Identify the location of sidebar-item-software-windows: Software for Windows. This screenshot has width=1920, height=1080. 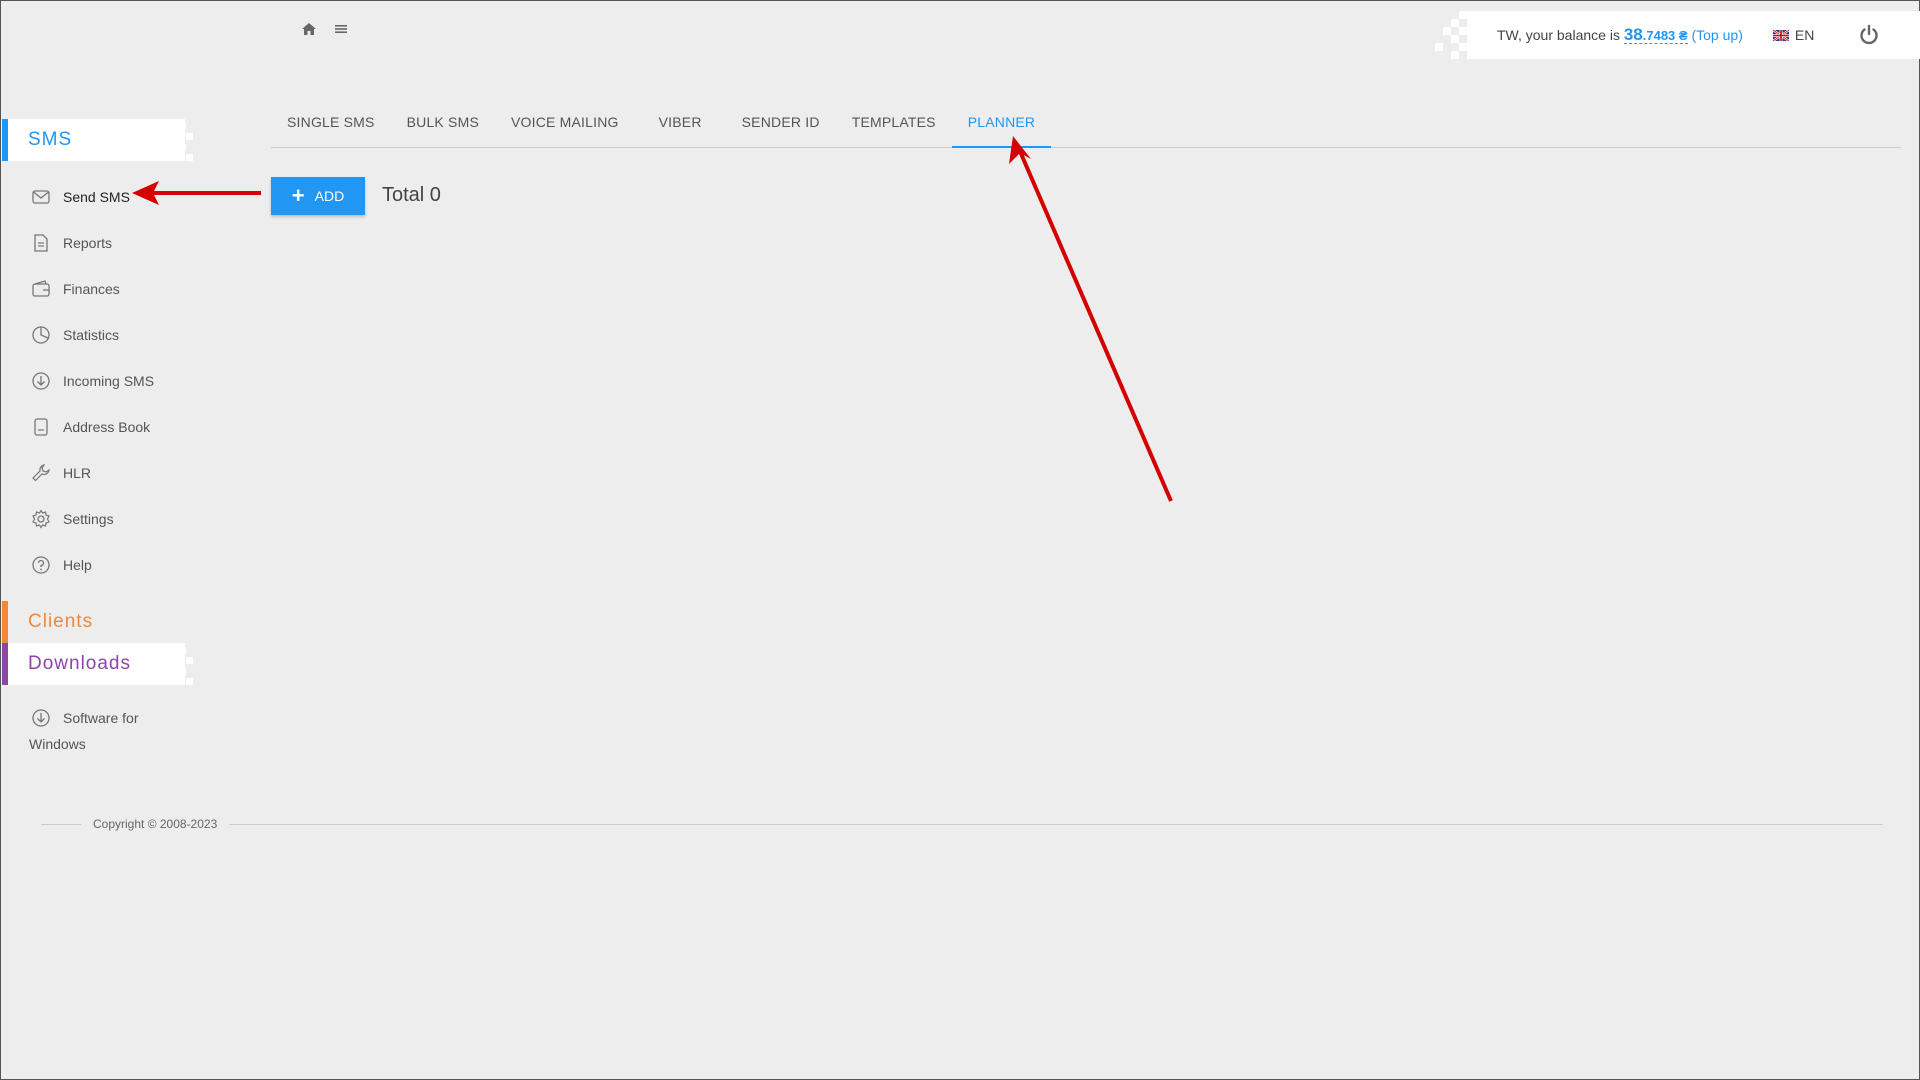
(104, 731).